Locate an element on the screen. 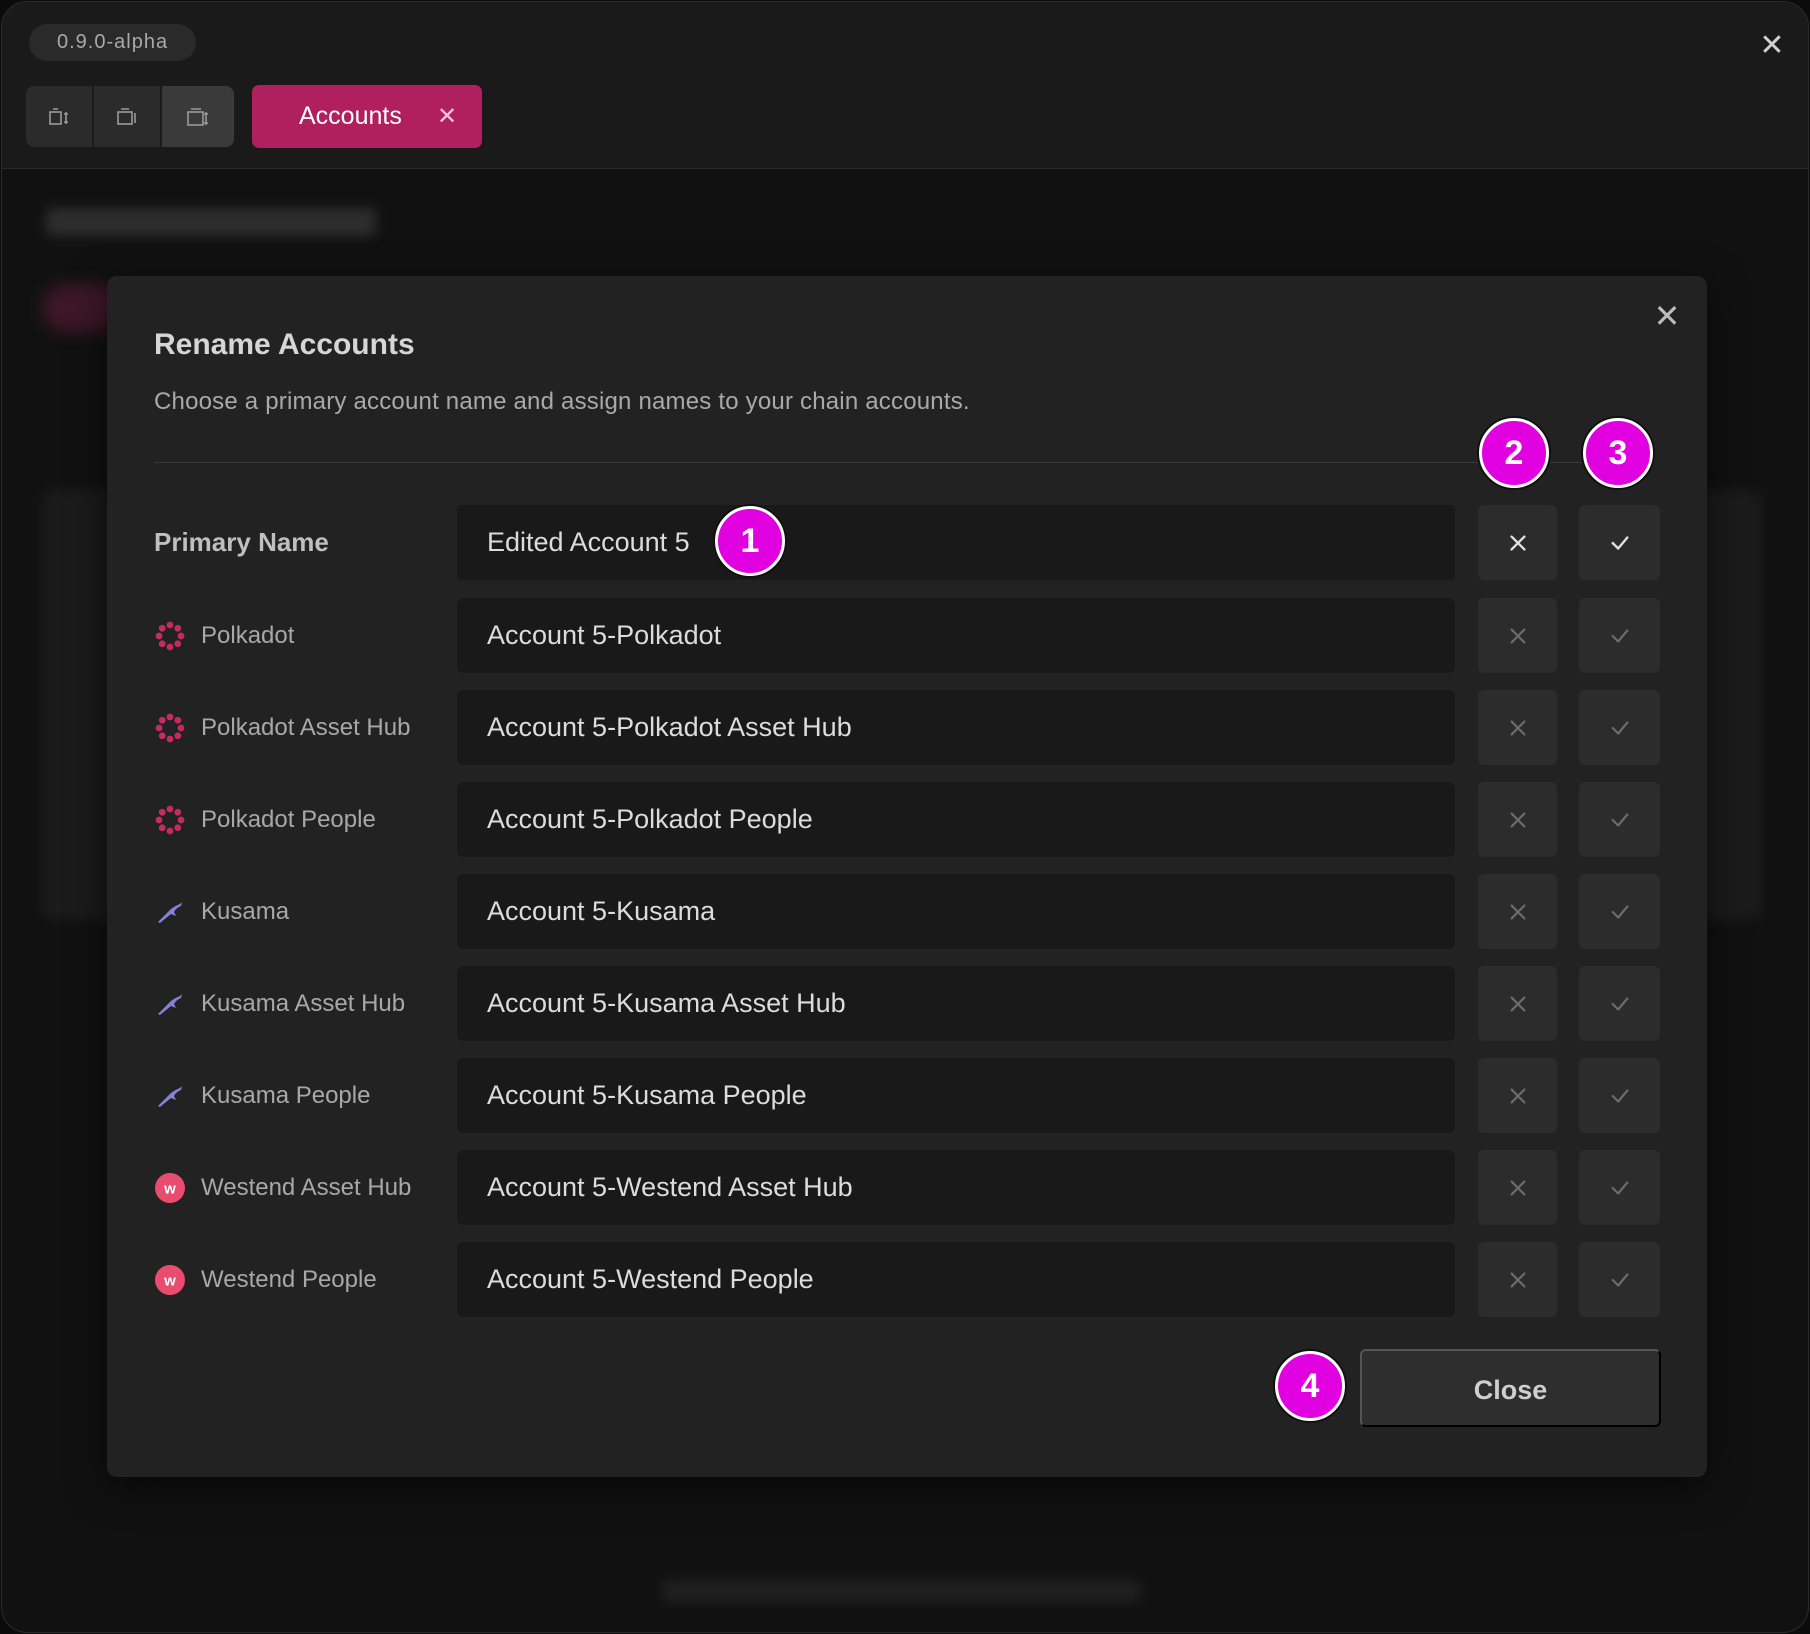 This screenshot has height=1634, width=1810. divider is located at coordinates (872, 462).